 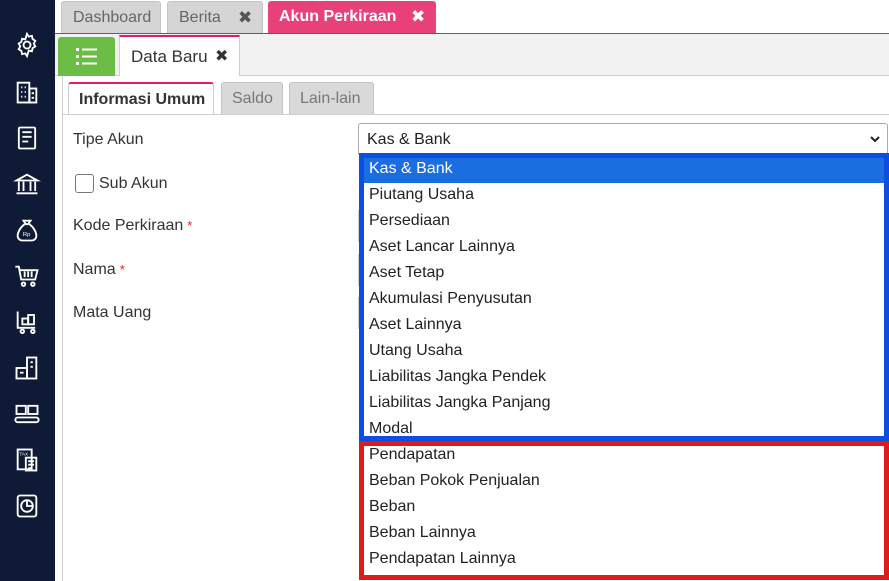 I want to click on cart-icon, so click(x=27, y=276).